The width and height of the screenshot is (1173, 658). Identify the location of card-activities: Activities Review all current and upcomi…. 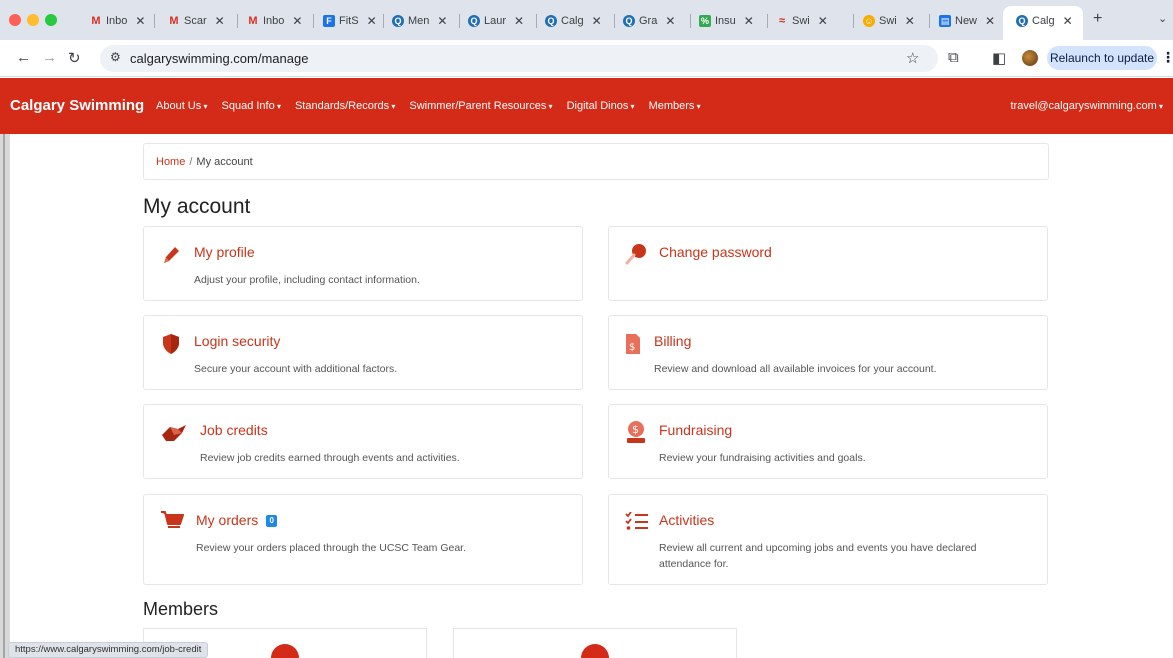
(828, 539).